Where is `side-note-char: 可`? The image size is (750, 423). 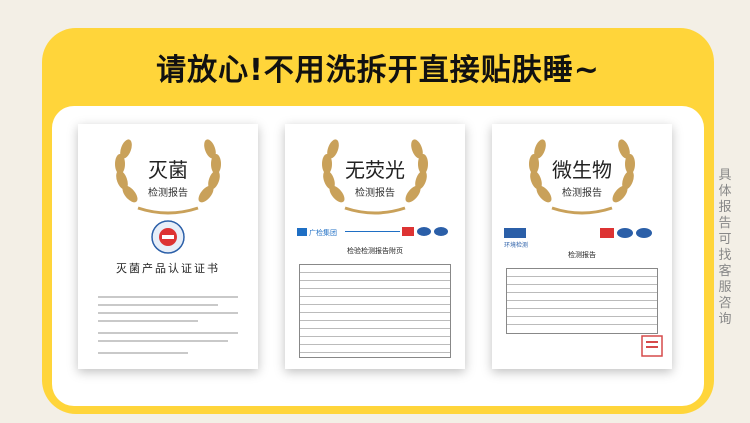 side-note-char: 可 is located at coordinates (725, 239).